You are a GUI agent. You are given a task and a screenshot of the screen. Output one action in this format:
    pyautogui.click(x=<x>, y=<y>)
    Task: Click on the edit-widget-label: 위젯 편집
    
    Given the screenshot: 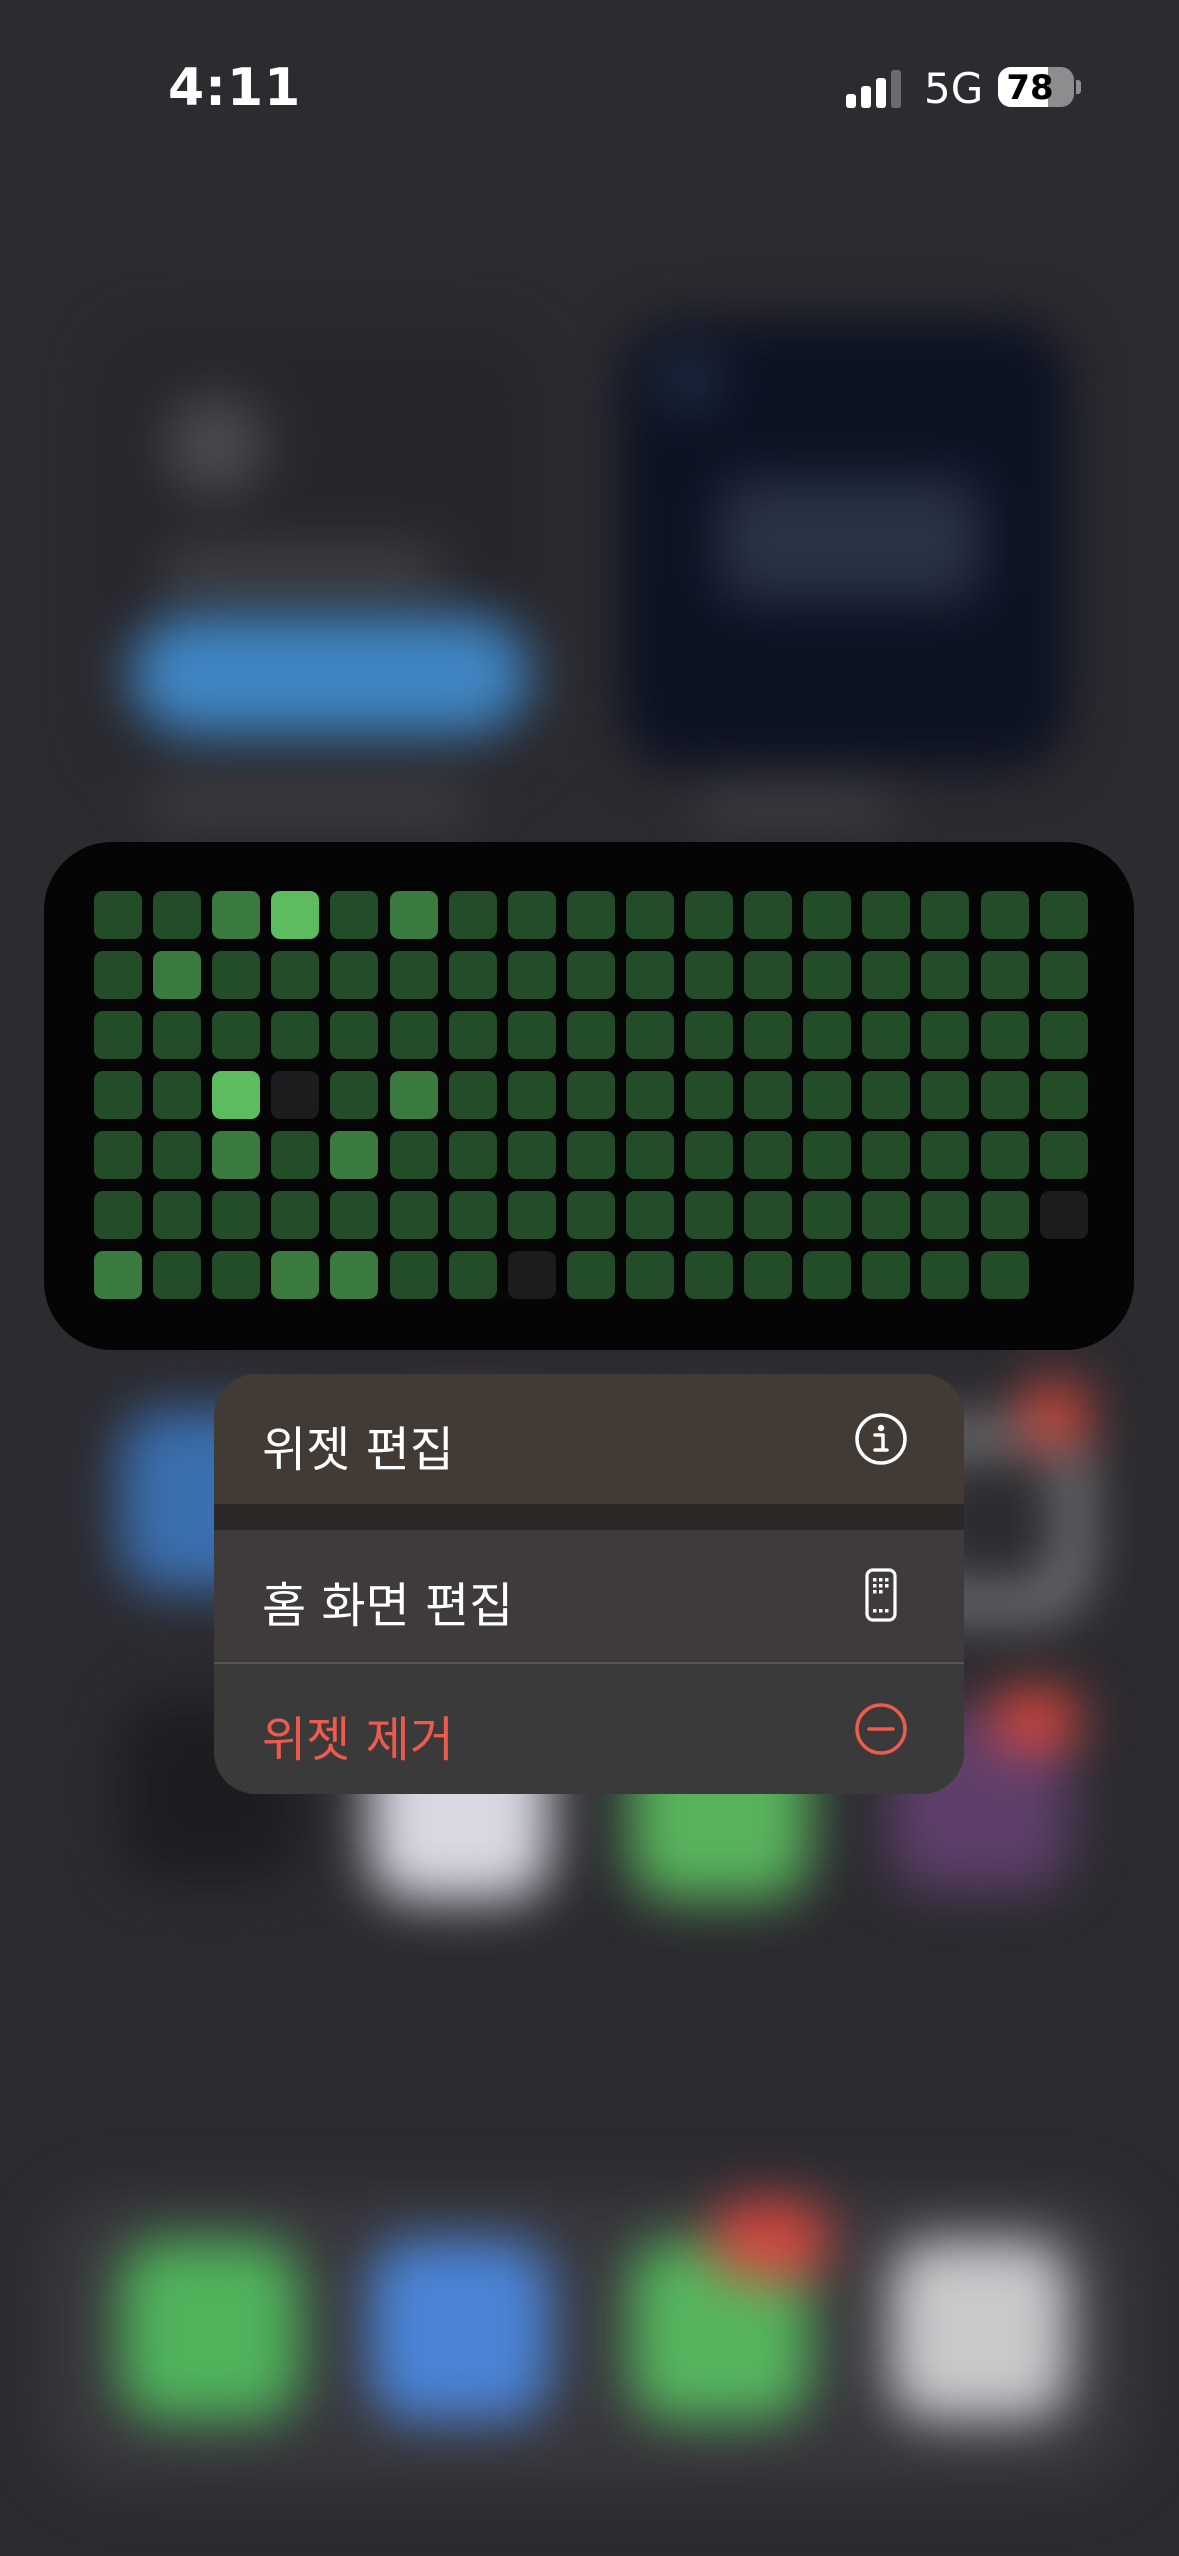 What is the action you would take?
    pyautogui.click(x=358, y=1450)
    